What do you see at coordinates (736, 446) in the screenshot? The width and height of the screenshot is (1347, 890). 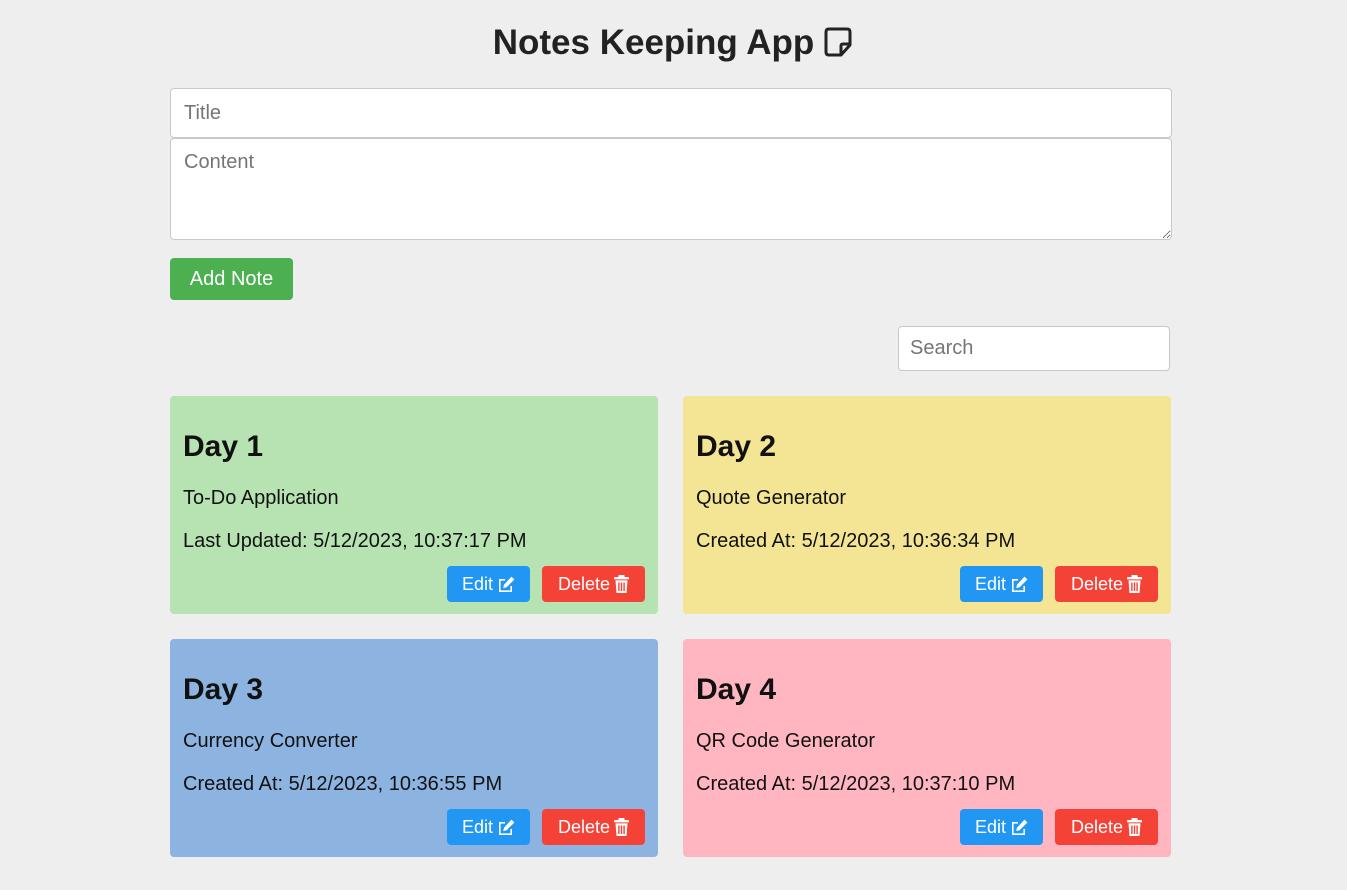 I see `note-title: Day 2` at bounding box center [736, 446].